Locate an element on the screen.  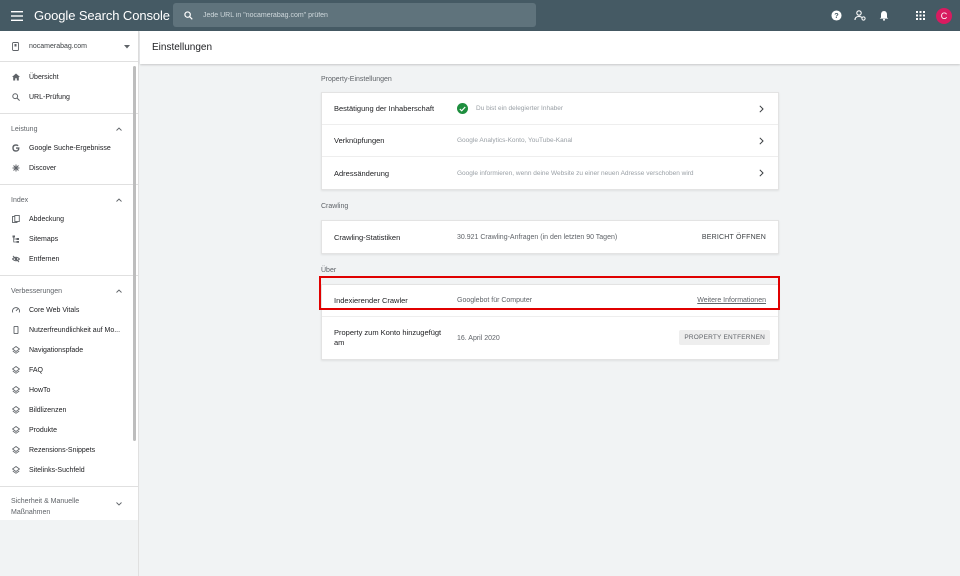
sidebar-item-core-web-vitals: Core Web Vitals is located at coordinates (69, 310).